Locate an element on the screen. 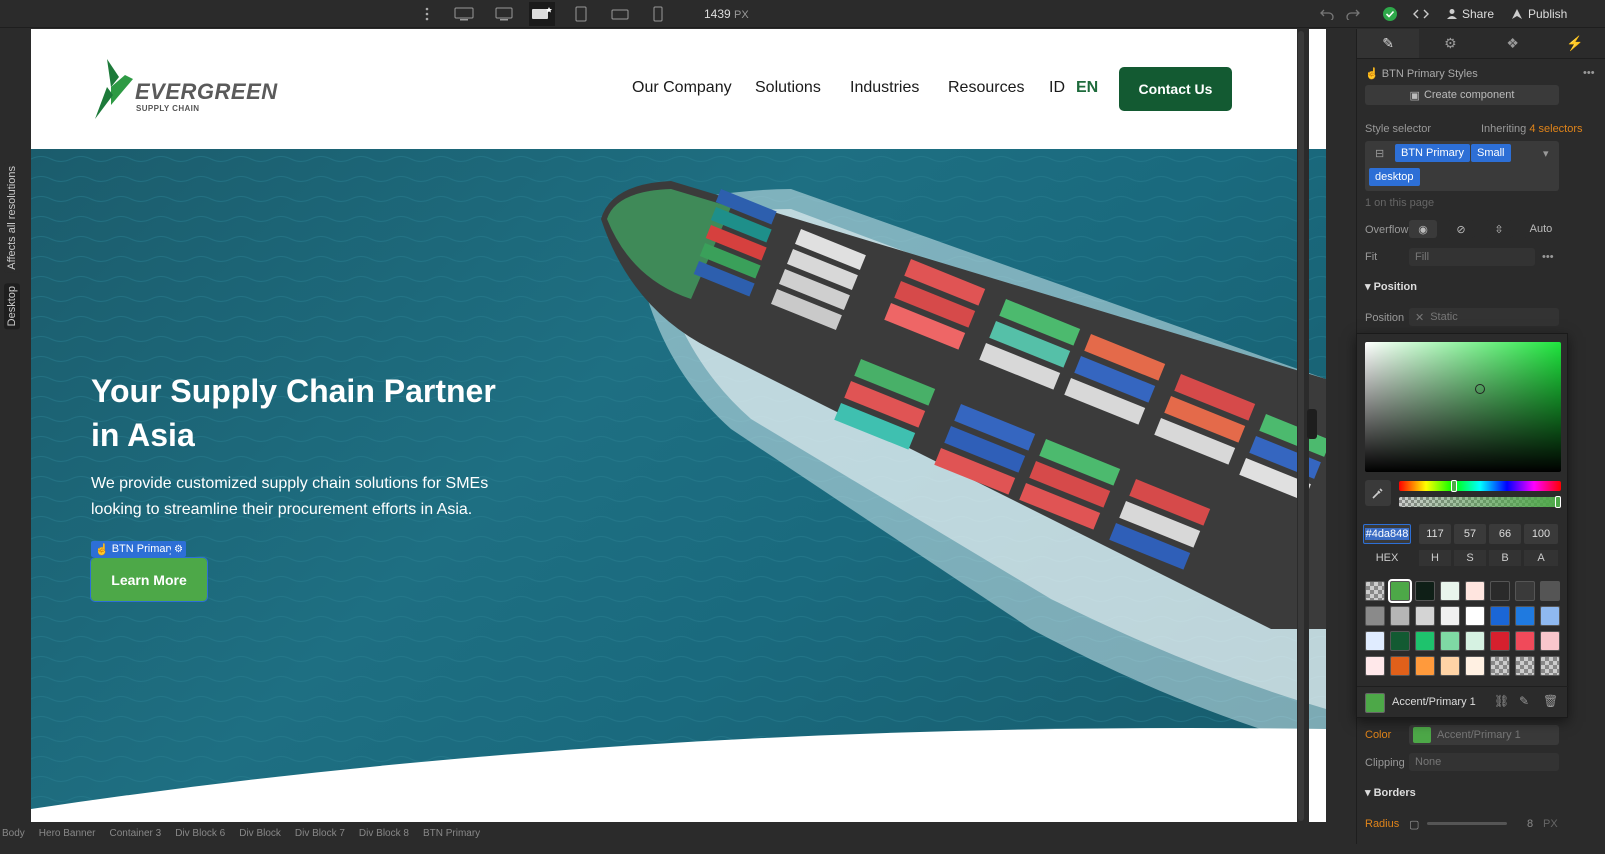 Image resolution: width=1605 pixels, height=854 pixels. chip-small: Small is located at coordinates (1491, 153).